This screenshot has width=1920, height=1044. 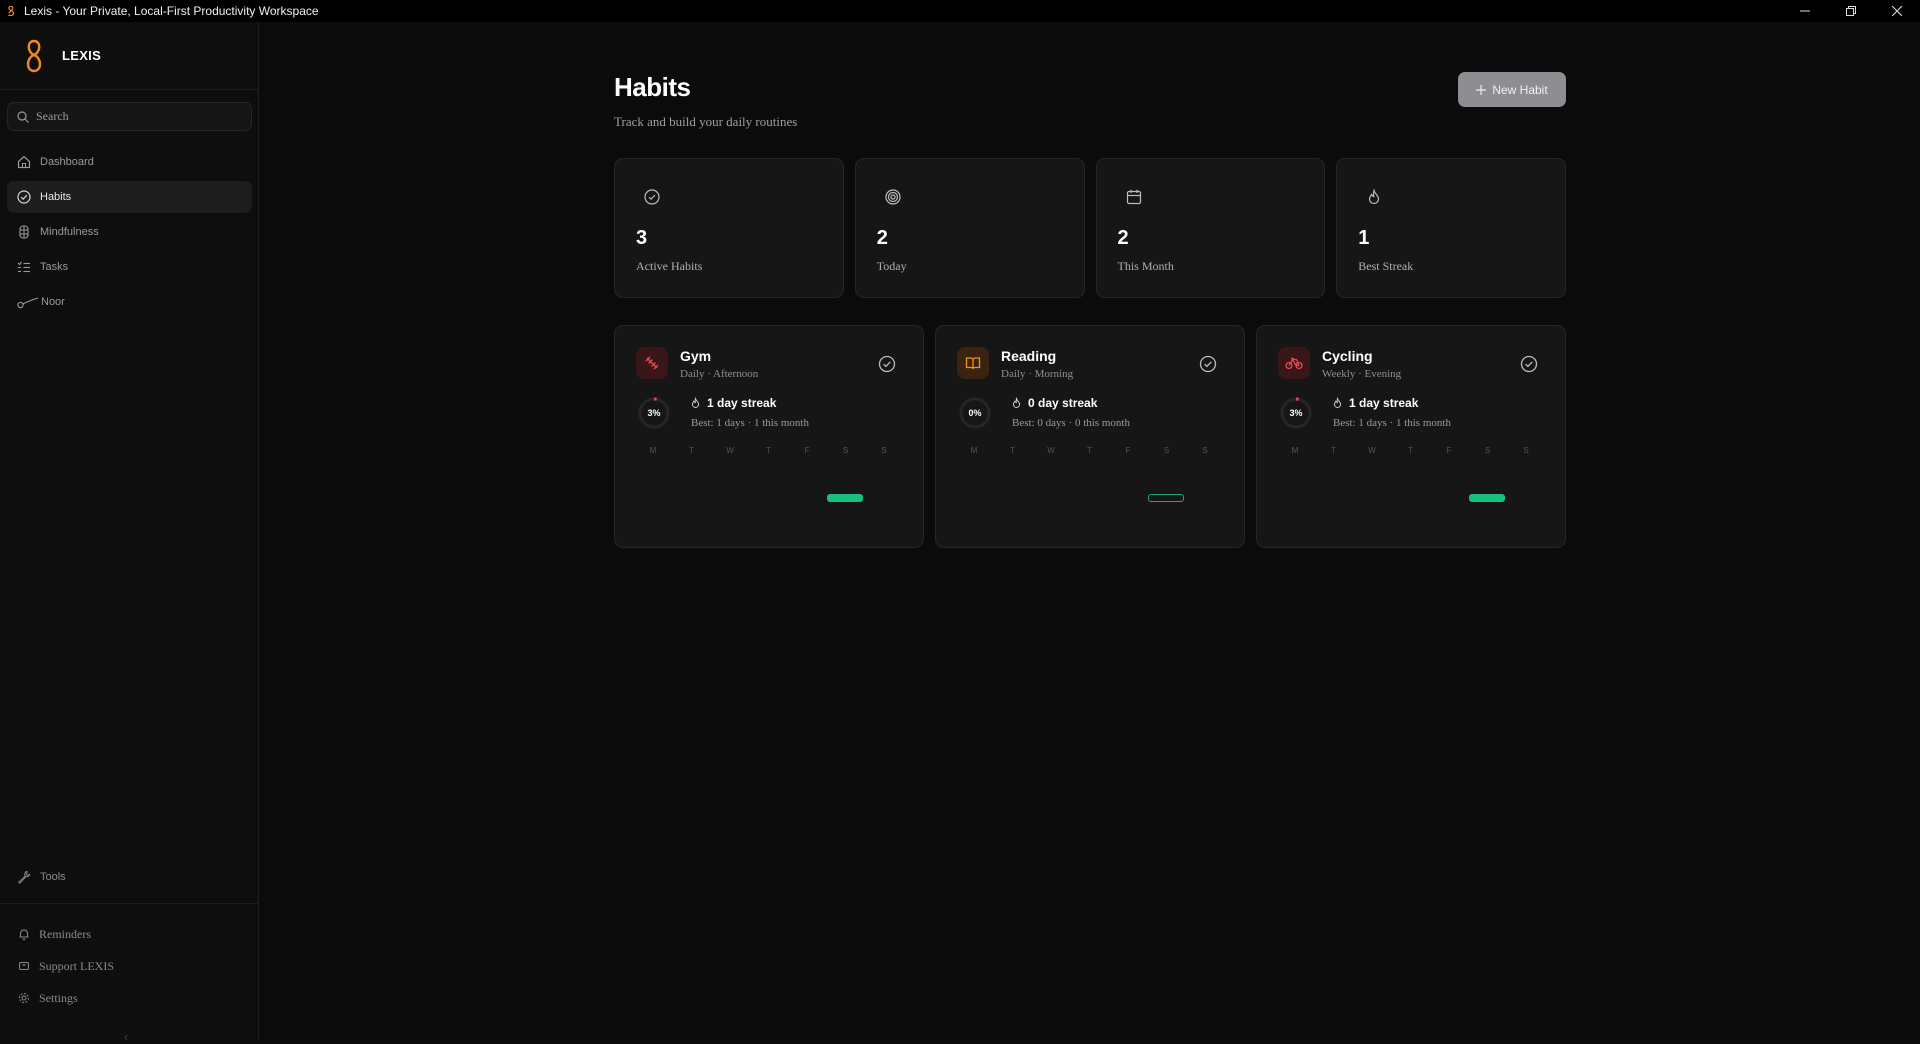 I want to click on progress-percent: 0%, so click(x=975, y=413).